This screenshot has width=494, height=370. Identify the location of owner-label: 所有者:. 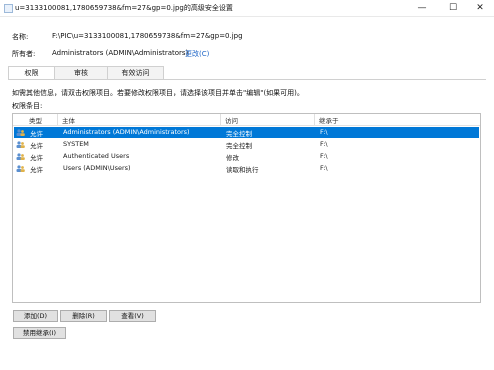
(24, 54).